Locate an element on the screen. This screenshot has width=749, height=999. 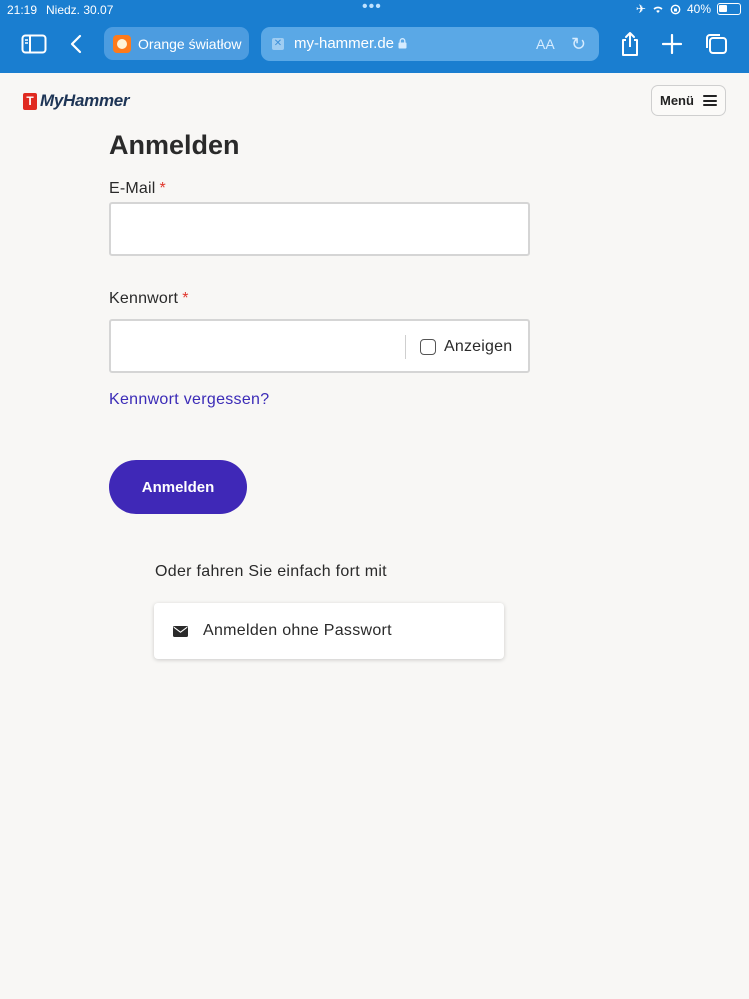
tabs-icon is located at coordinates (716, 44).